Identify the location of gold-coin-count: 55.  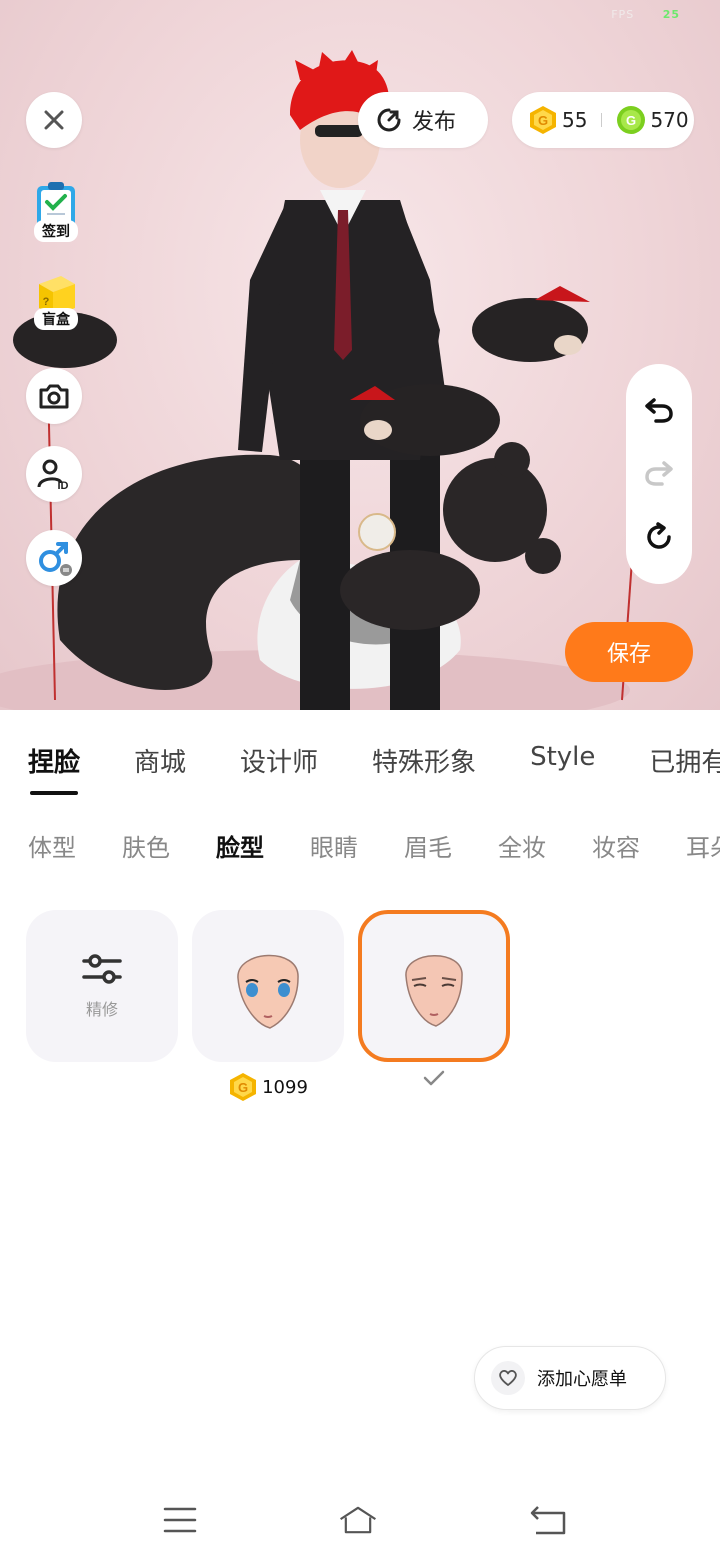
(575, 120).